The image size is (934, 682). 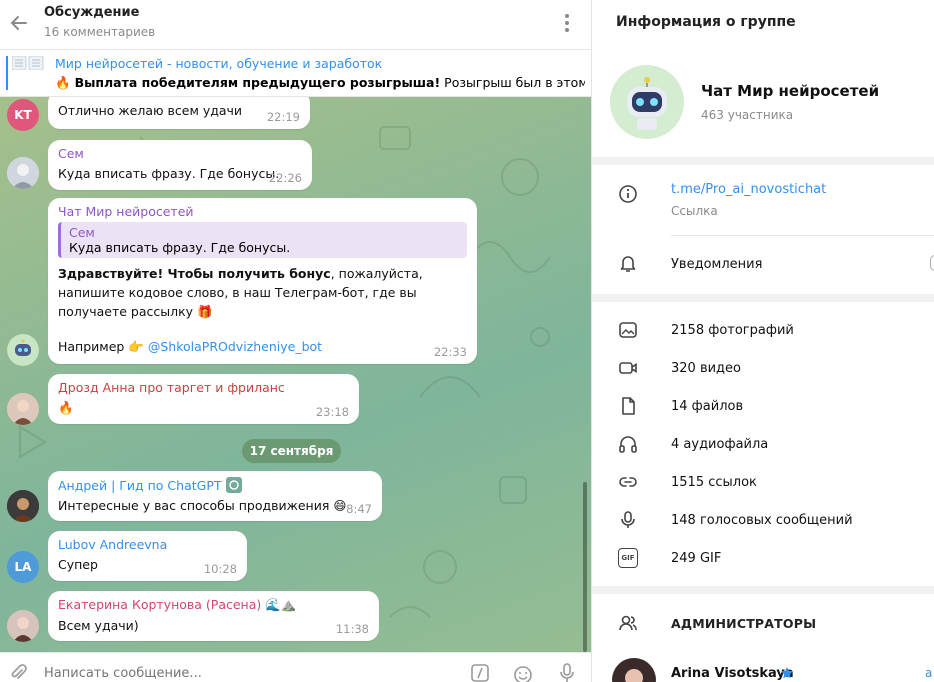 I want to click on message-time: 22:19, so click(x=283, y=117).